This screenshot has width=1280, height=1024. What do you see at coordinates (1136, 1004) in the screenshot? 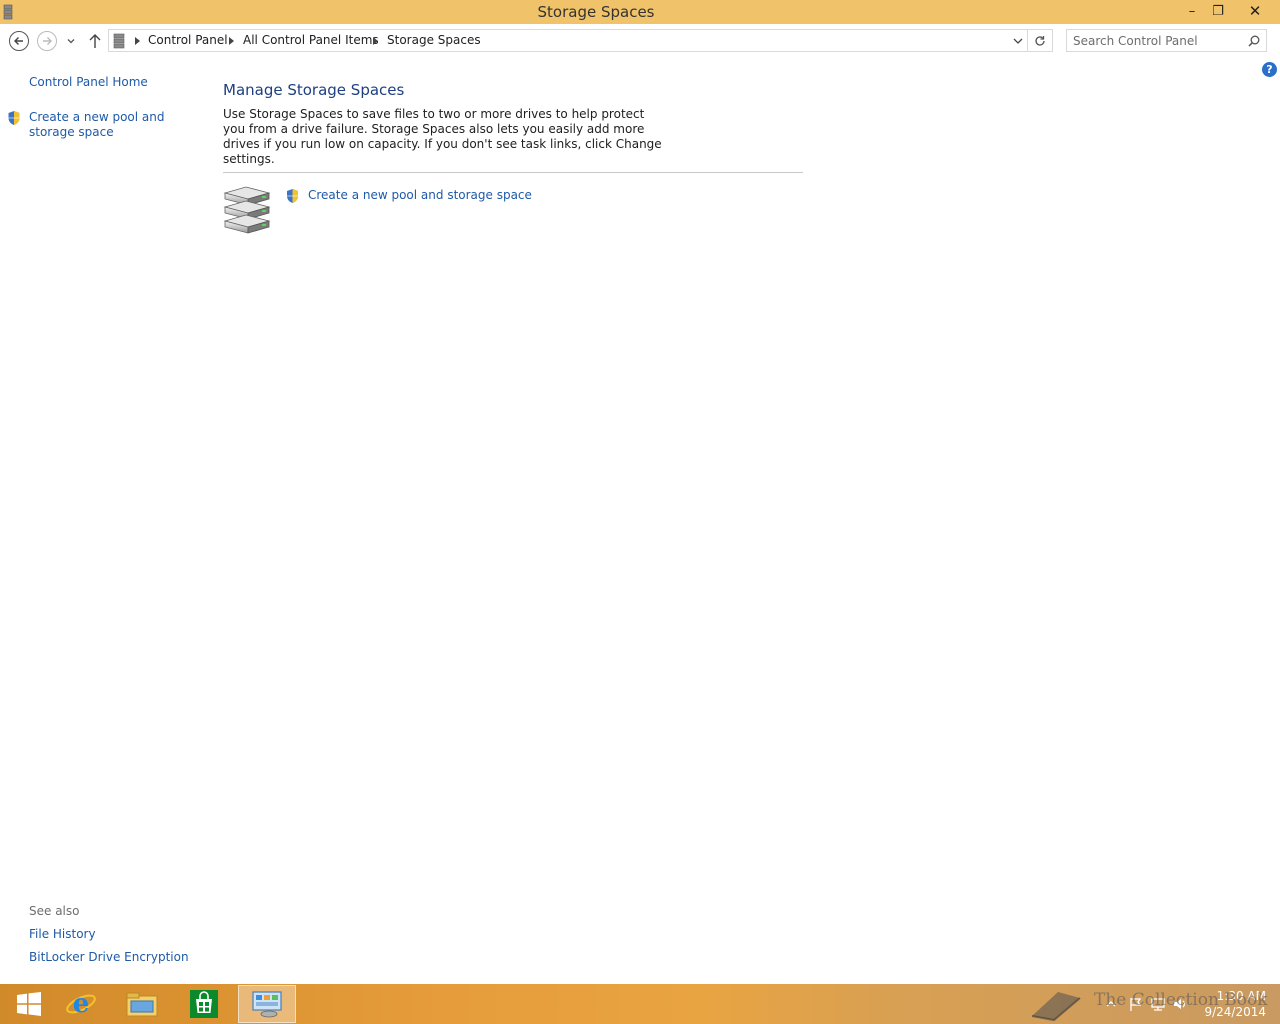
I see `action-center-flag-icon` at bounding box center [1136, 1004].